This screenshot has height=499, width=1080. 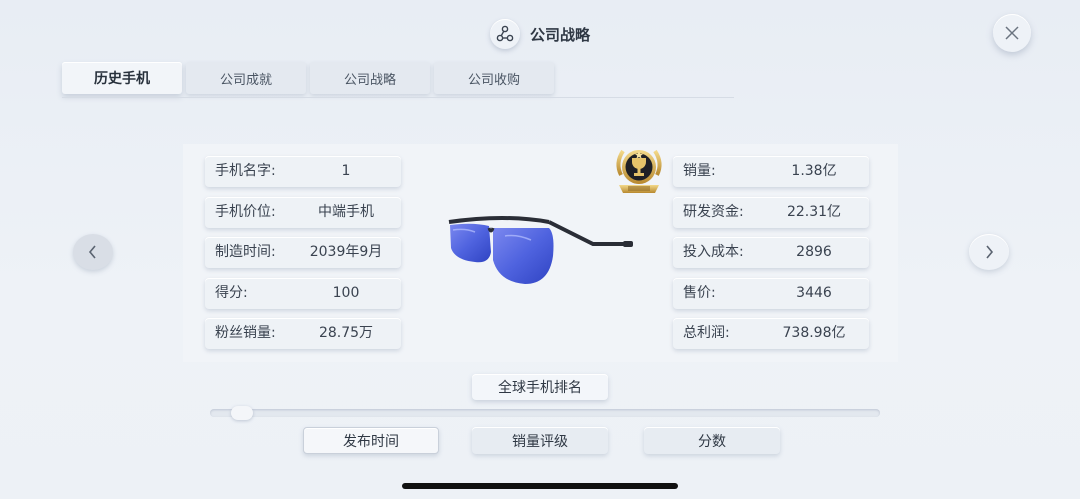 What do you see at coordinates (771, 333) in the screenshot?
I see `field-total-profit: 总利润: 738.98亿` at bounding box center [771, 333].